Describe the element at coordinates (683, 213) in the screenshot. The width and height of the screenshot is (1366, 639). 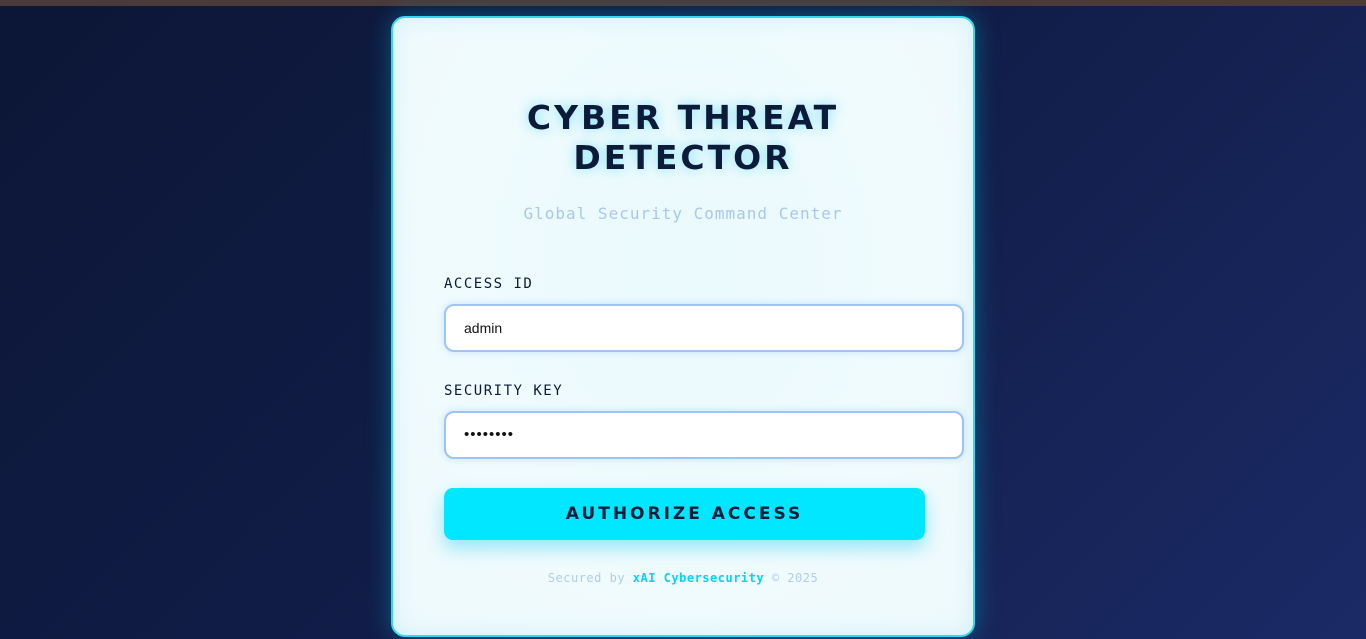
I see `page-subtitle: Global Security Command Center` at that location.